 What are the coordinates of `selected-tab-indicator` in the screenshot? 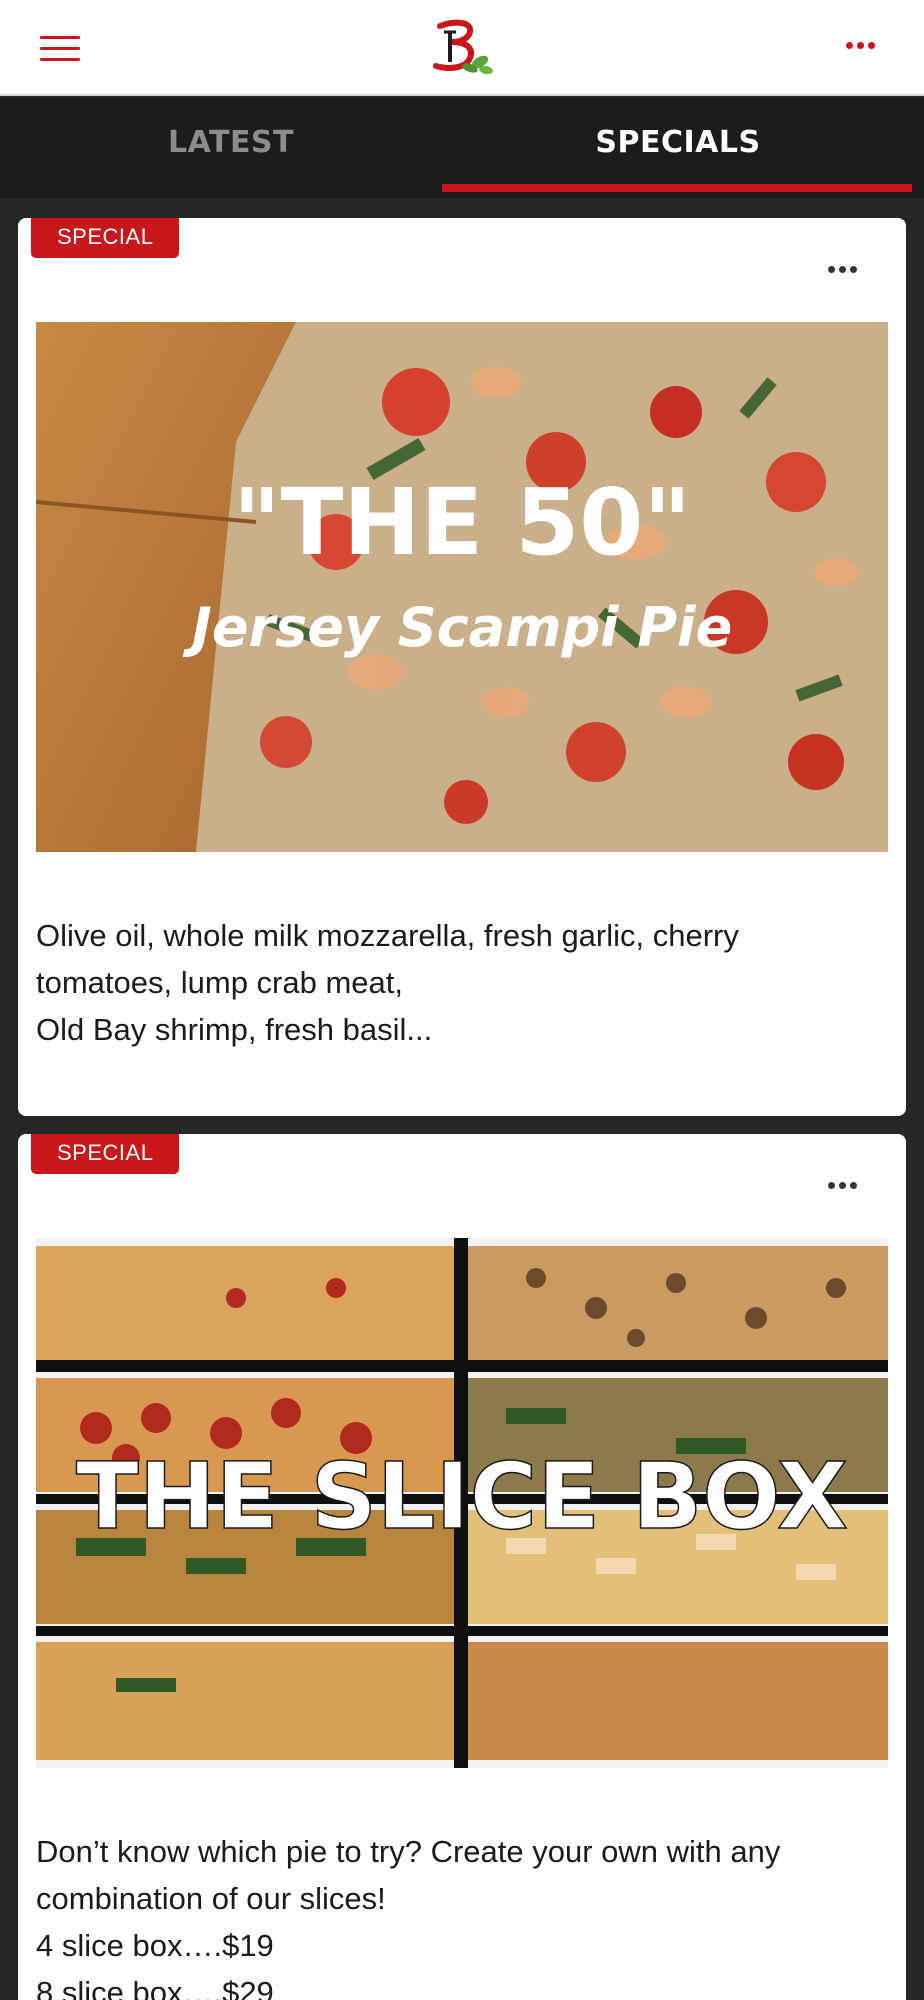 It's located at (677, 188).